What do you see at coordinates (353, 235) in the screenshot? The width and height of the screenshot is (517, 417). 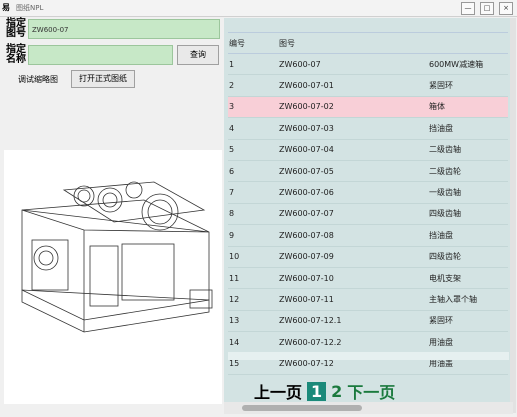 I see `cell-drawing-no: ZW600-07-08` at bounding box center [353, 235].